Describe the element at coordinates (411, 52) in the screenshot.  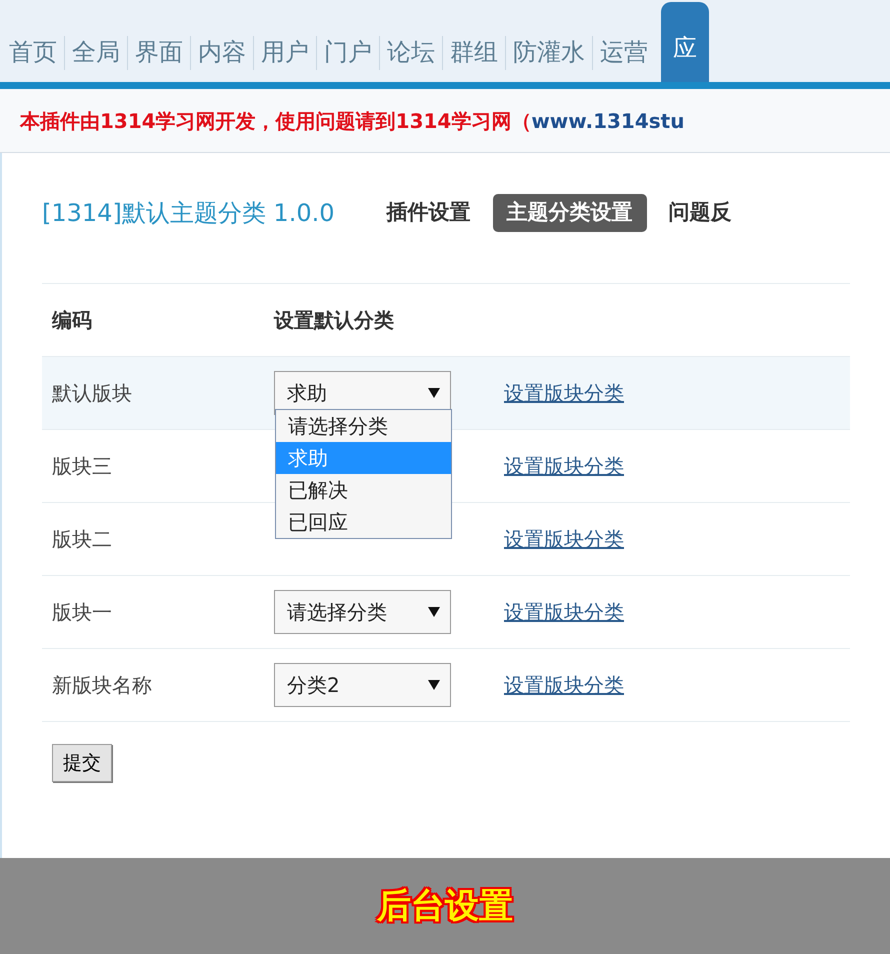
I see `nav-tab: 论坛` at that location.